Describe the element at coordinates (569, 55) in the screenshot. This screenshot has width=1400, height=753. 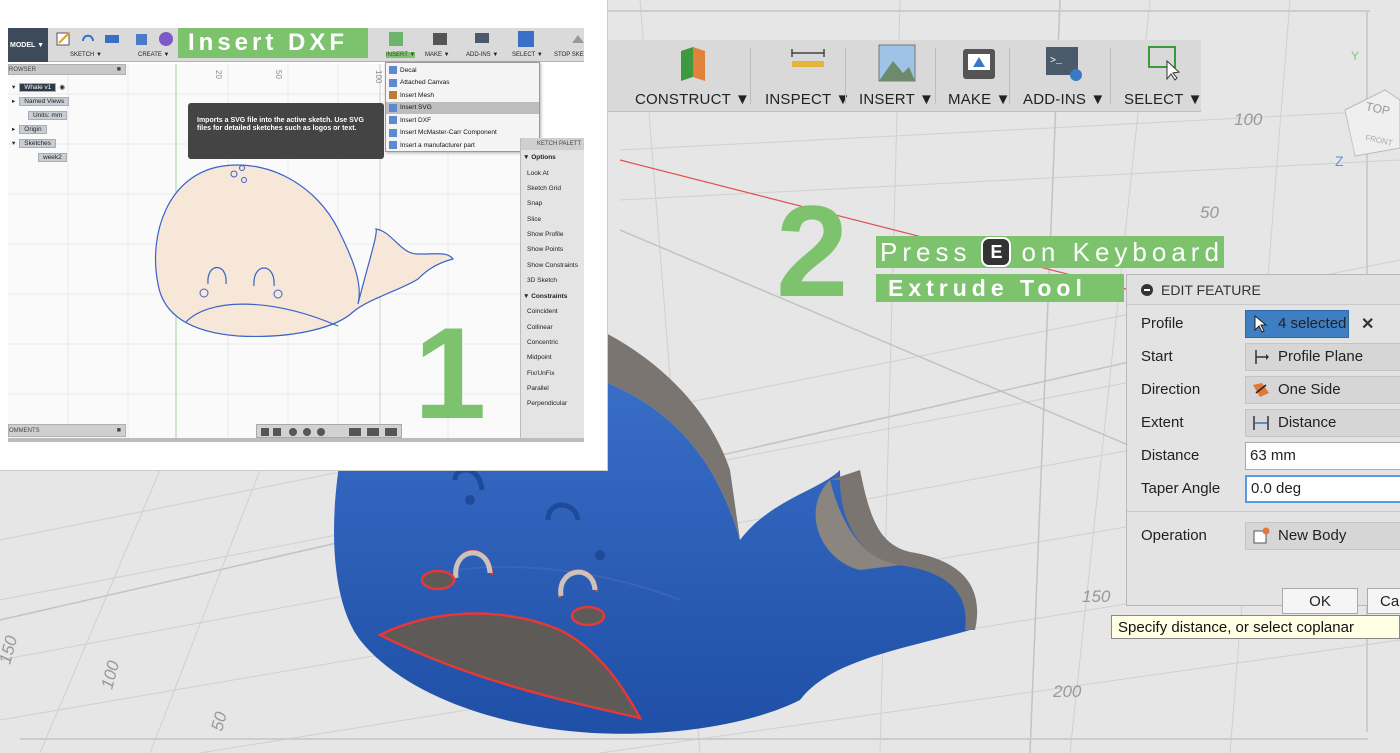
I see `inset-toolbar-stop-sketch: STOP SKE` at that location.